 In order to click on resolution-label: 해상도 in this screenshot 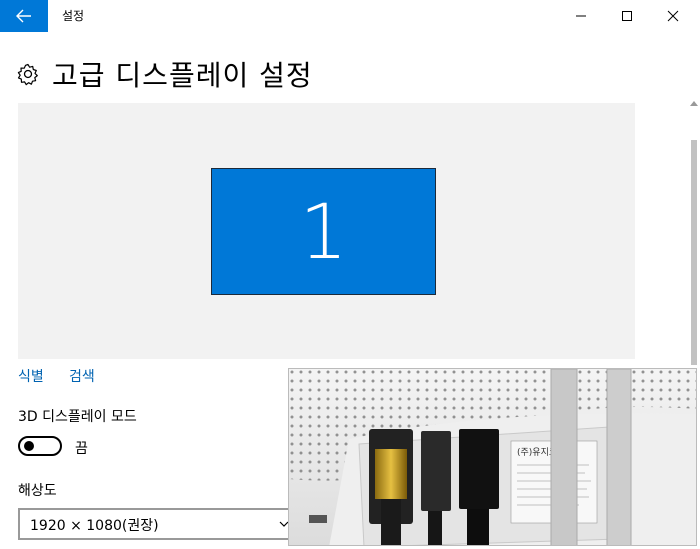, I will do `click(37, 491)`.